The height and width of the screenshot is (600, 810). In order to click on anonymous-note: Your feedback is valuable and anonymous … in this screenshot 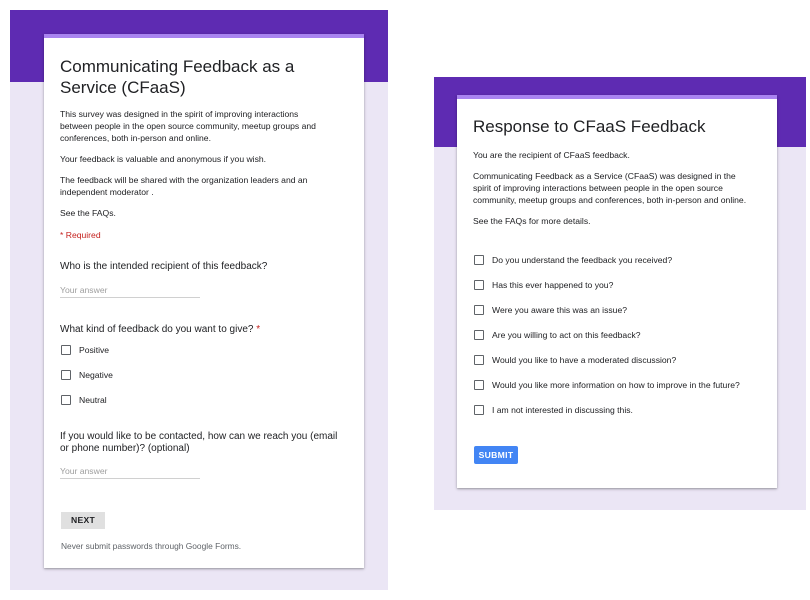, I will do `click(163, 159)`.